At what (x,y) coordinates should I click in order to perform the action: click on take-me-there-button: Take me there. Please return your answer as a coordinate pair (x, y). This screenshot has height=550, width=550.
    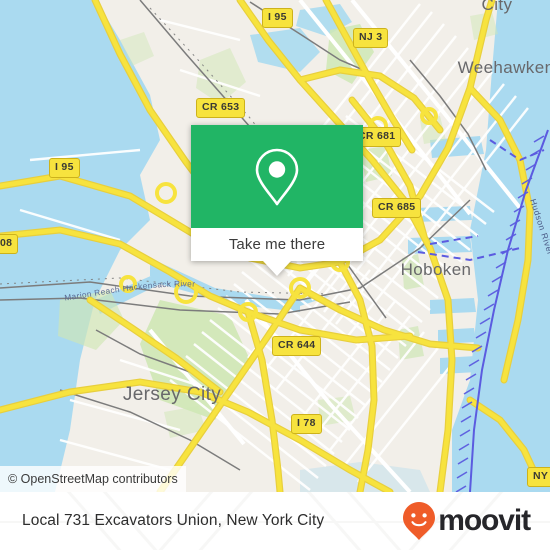
    Looking at the image, I should click on (277, 244).